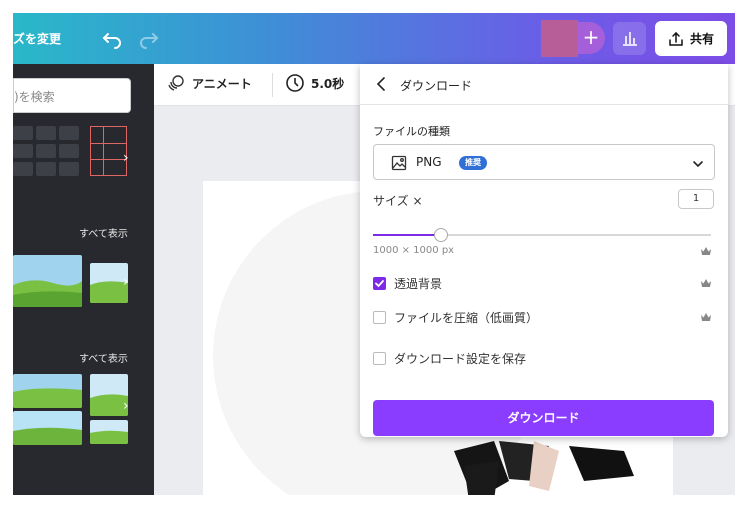 Image resolution: width=748 pixels, height=509 pixels. I want to click on size-slider-thumb, so click(440, 235).